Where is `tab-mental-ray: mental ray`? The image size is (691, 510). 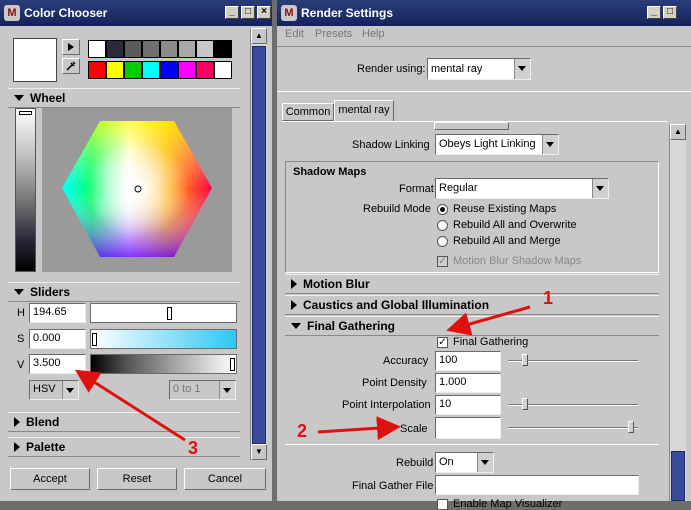 tab-mental-ray: mental ray is located at coordinates (364, 111).